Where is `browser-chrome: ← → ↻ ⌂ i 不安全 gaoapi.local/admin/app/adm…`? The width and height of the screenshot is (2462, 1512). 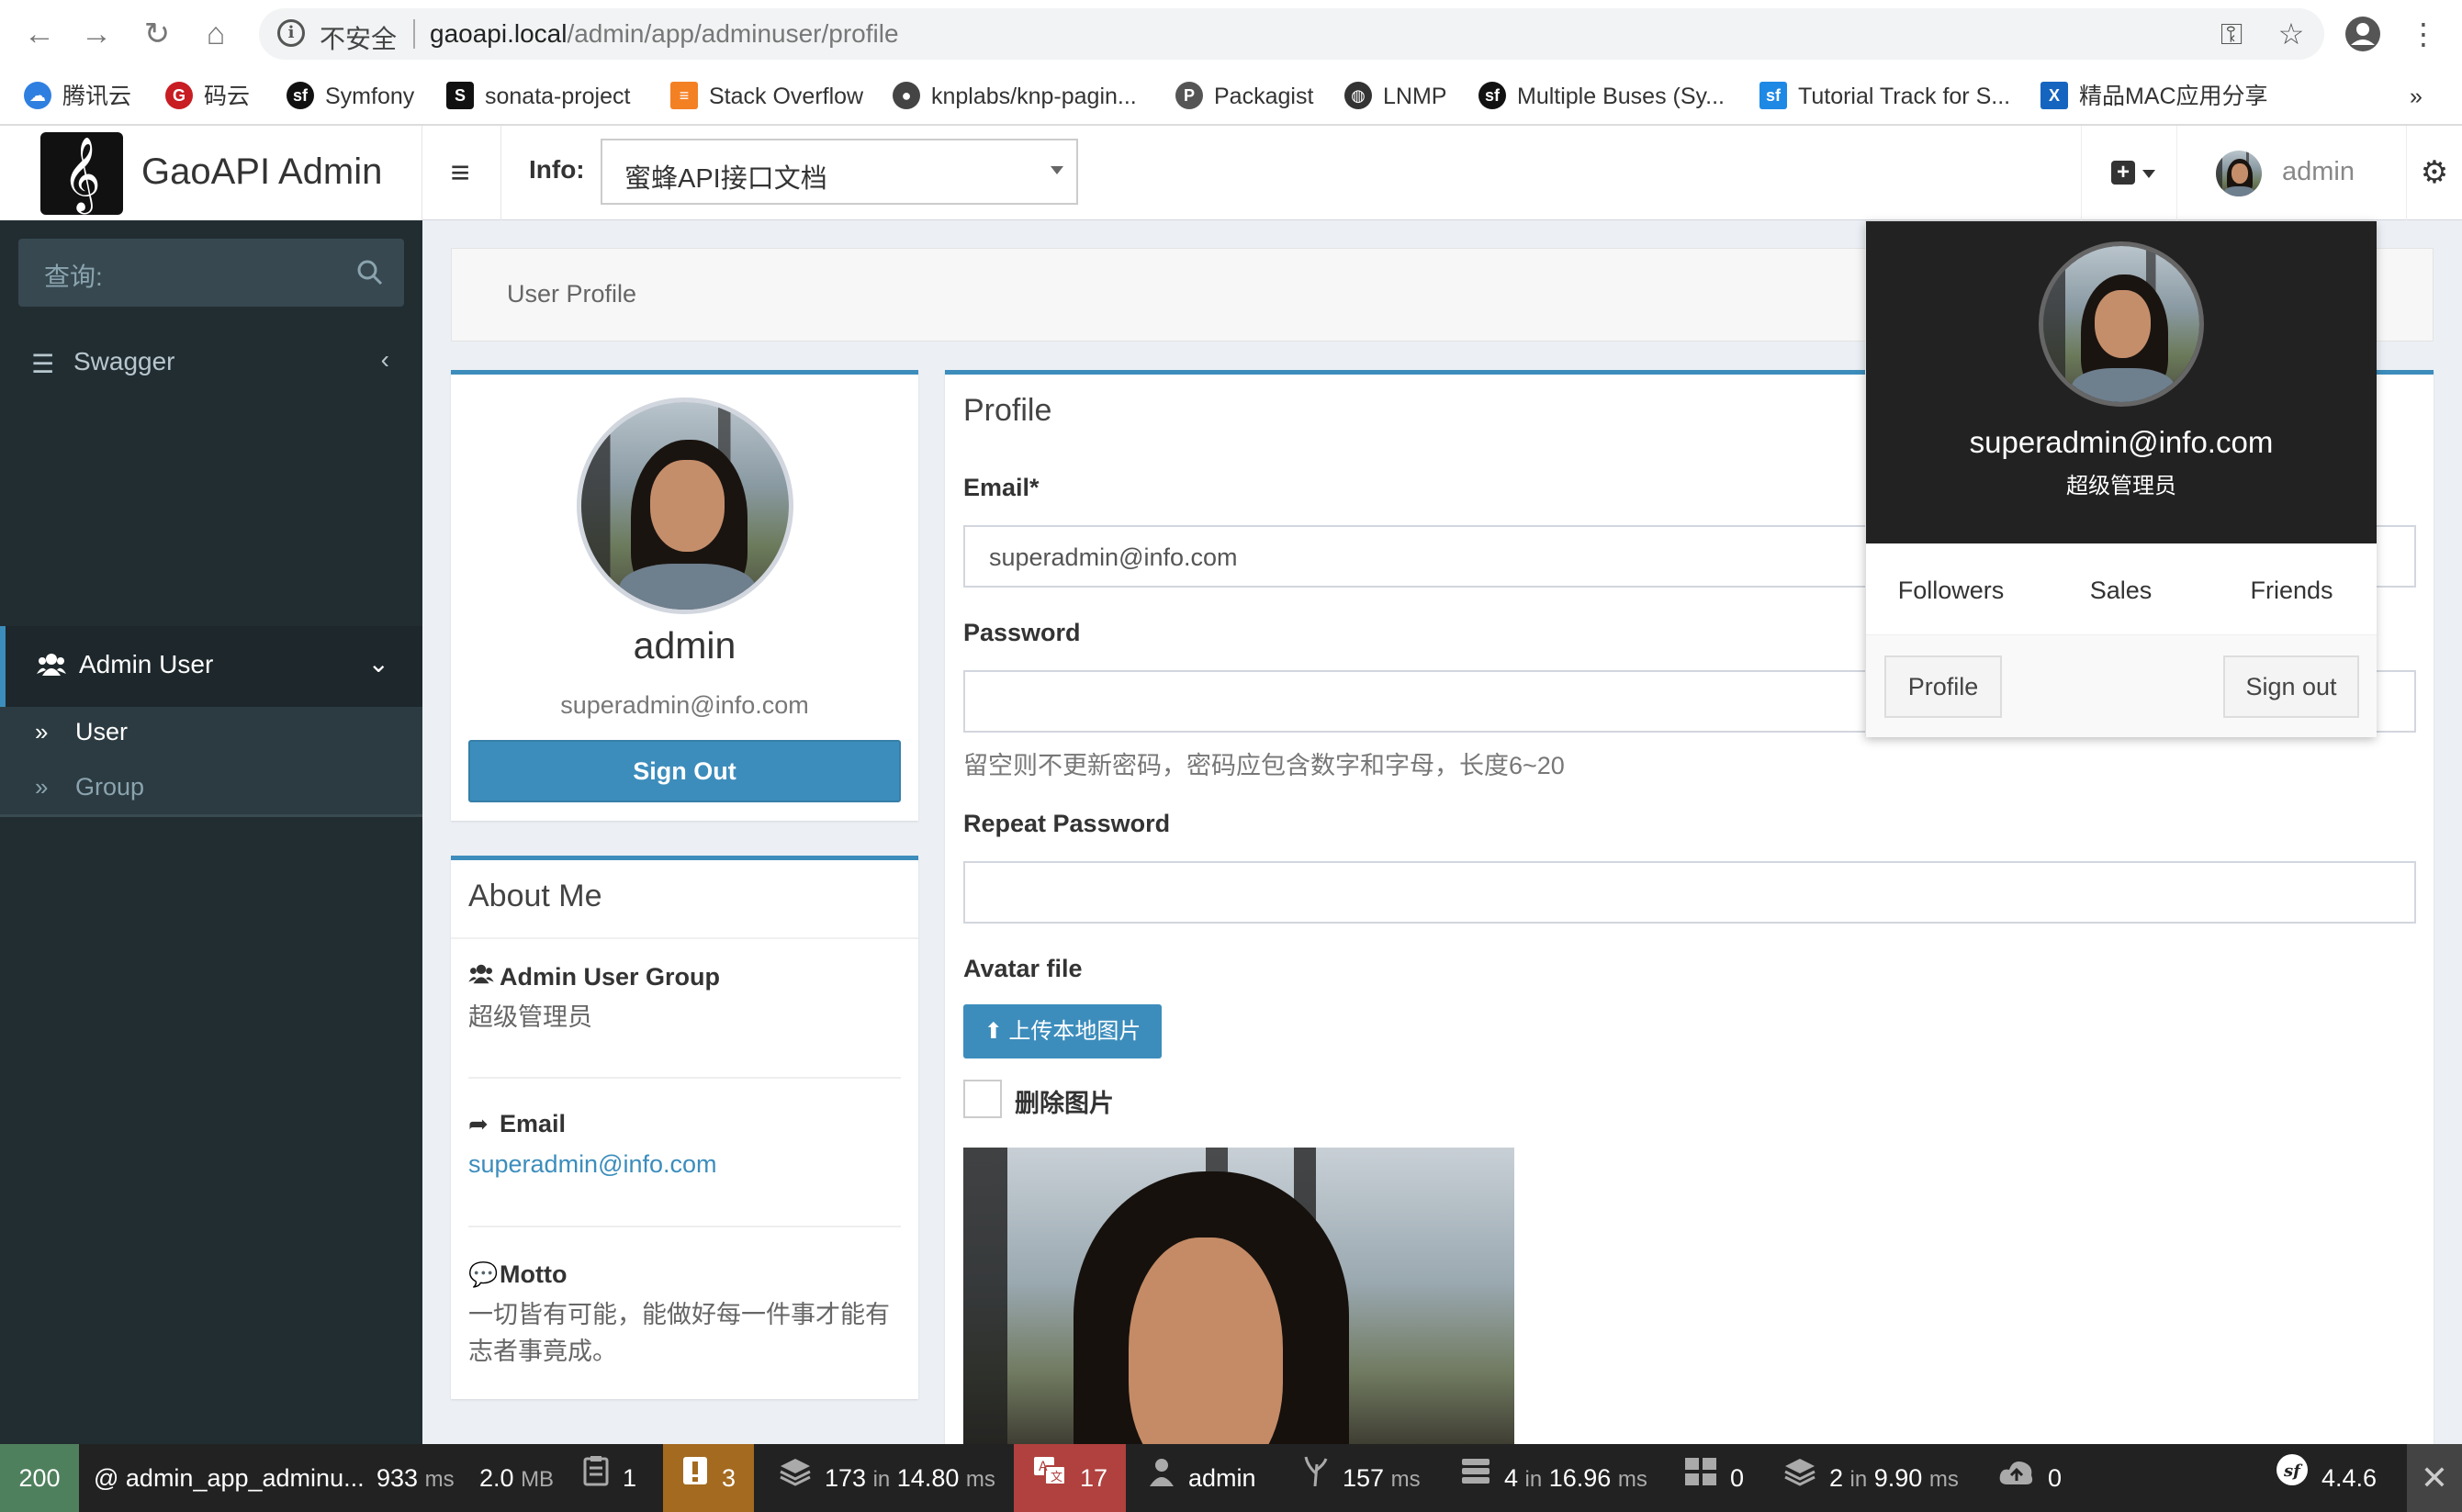 browser-chrome: ← → ↻ ⌂ i 不安全 gaoapi.local/admin/app/adm… is located at coordinates (1231, 63).